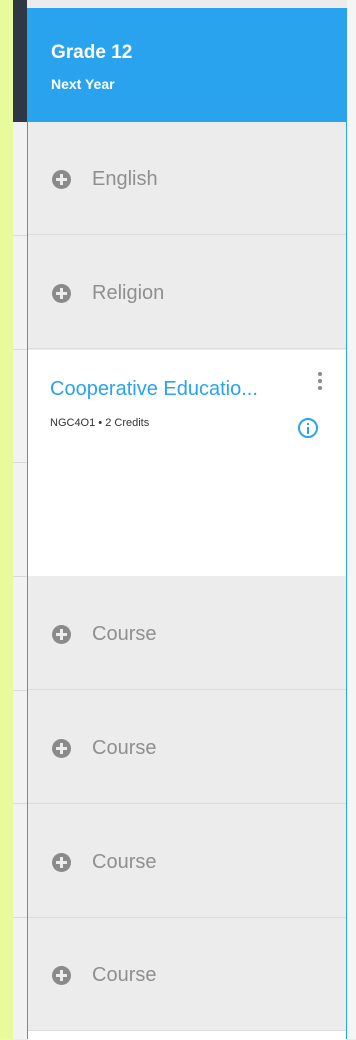 The height and width of the screenshot is (1040, 356). What do you see at coordinates (92, 52) in the screenshot?
I see `grade-title: Grade 12` at bounding box center [92, 52].